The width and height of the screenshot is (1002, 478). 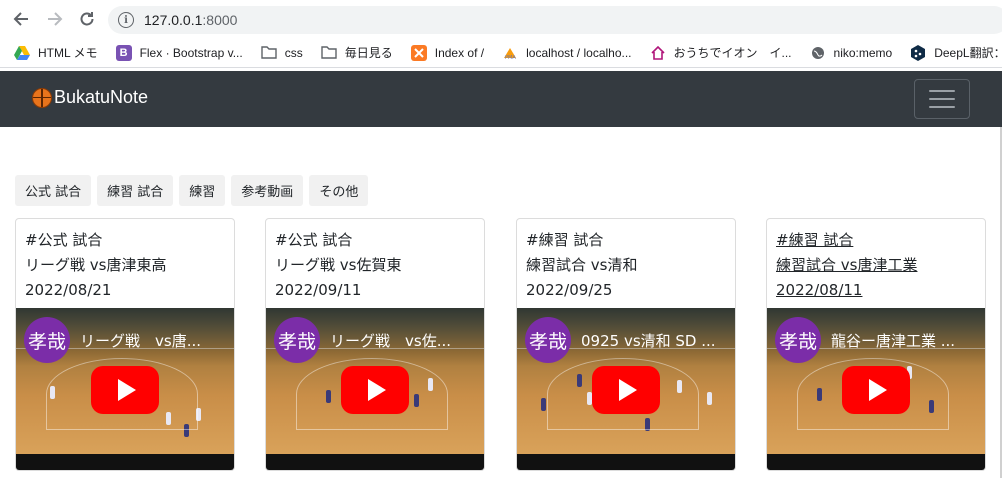 What do you see at coordinates (375, 265) in the screenshot?
I see `card-title: リーグ戦 vs佐賀東` at bounding box center [375, 265].